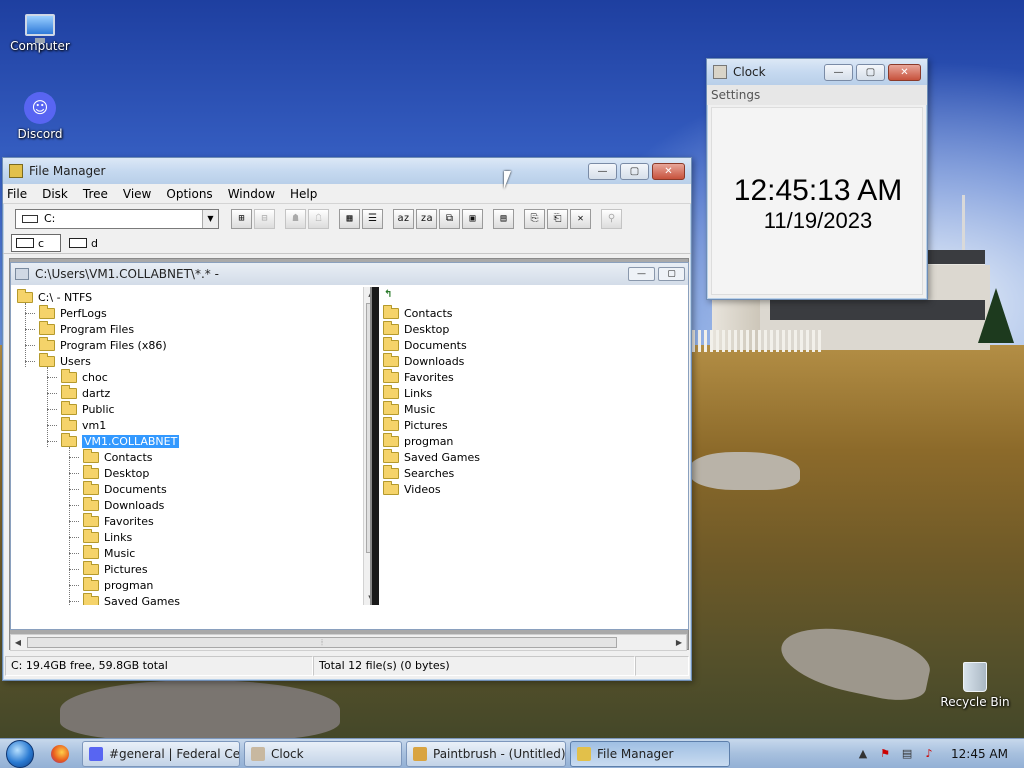 This screenshot has width=1024, height=768. What do you see at coordinates (979, 754) in the screenshot?
I see `taskbar-clock: 12:45 AM` at bounding box center [979, 754].